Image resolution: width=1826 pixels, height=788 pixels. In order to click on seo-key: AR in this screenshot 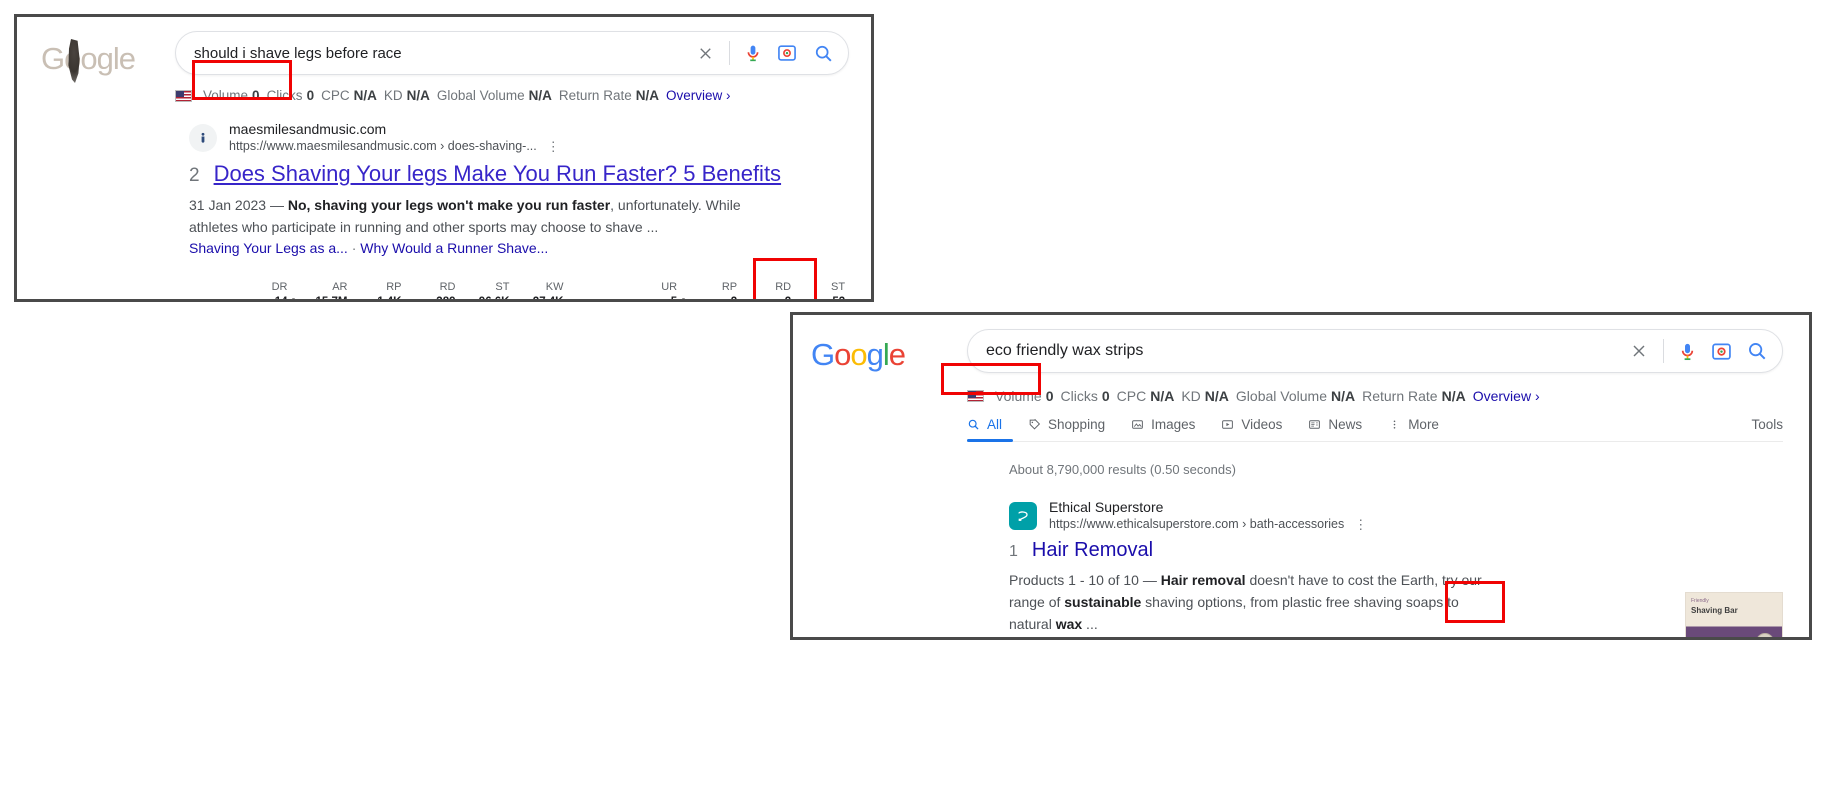, I will do `click(340, 287)`.